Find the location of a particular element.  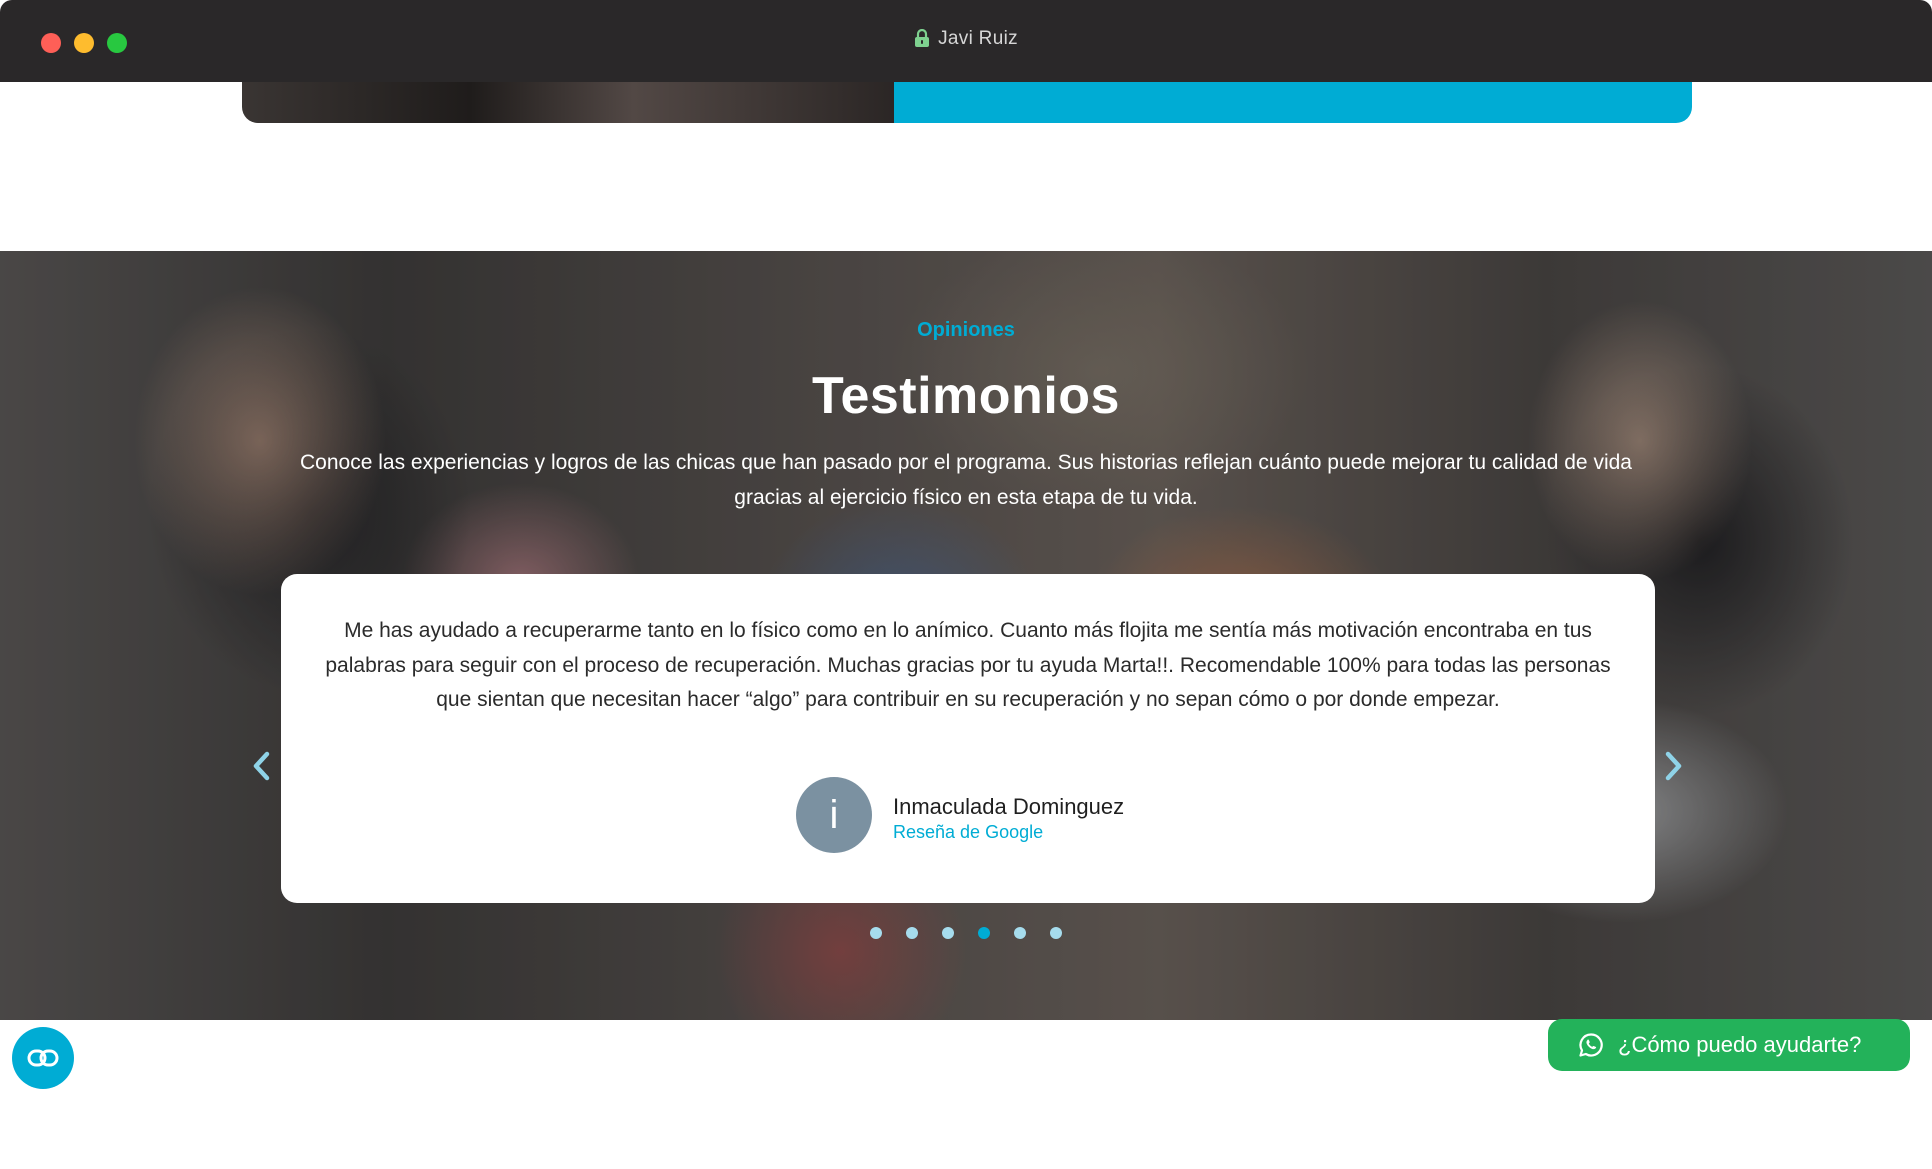

browser-titlebar: Javi Ruiz is located at coordinates (966, 41).